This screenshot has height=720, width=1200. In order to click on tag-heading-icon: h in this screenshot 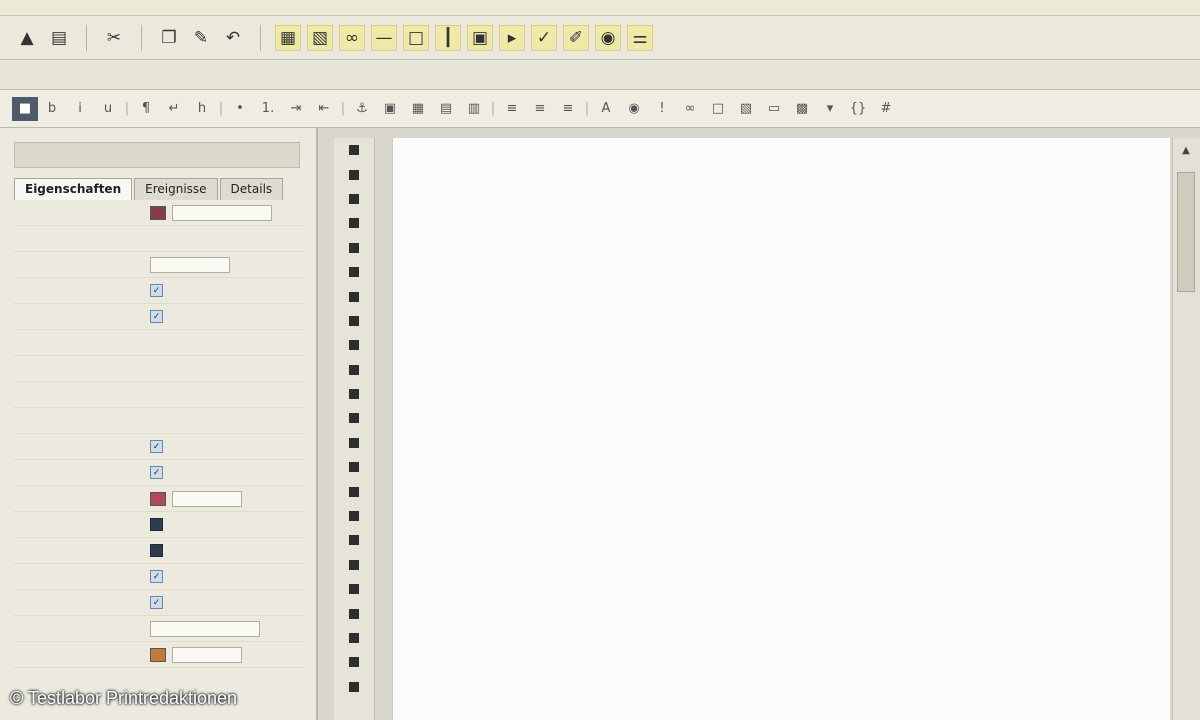, I will do `click(202, 109)`.